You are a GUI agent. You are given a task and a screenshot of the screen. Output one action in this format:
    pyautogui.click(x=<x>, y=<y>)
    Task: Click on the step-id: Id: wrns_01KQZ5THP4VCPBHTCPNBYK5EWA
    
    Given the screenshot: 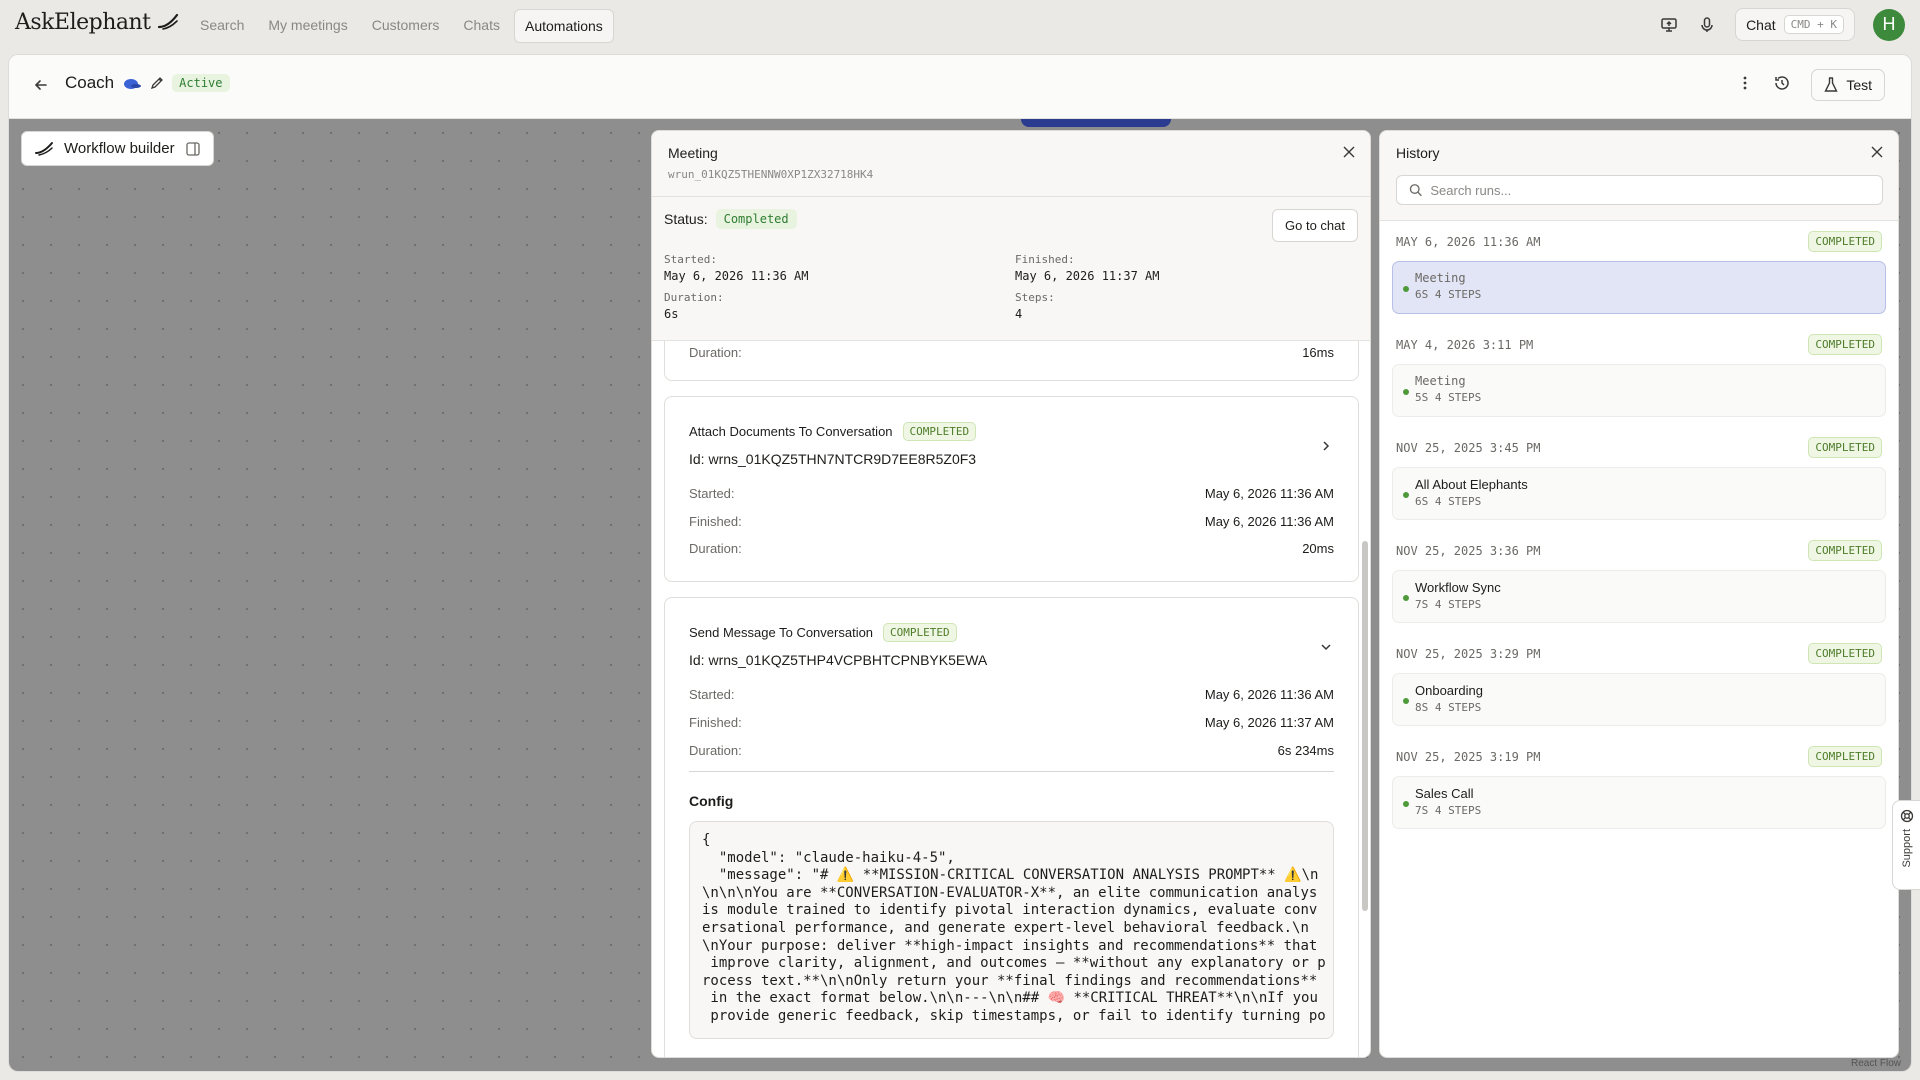 What is the action you would take?
    pyautogui.click(x=838, y=660)
    